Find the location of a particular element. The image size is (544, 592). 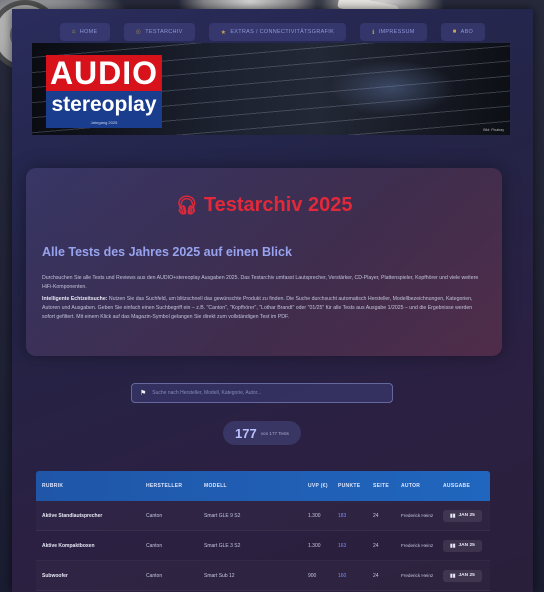

flag-icon: ⚑ is located at coordinates (143, 393).